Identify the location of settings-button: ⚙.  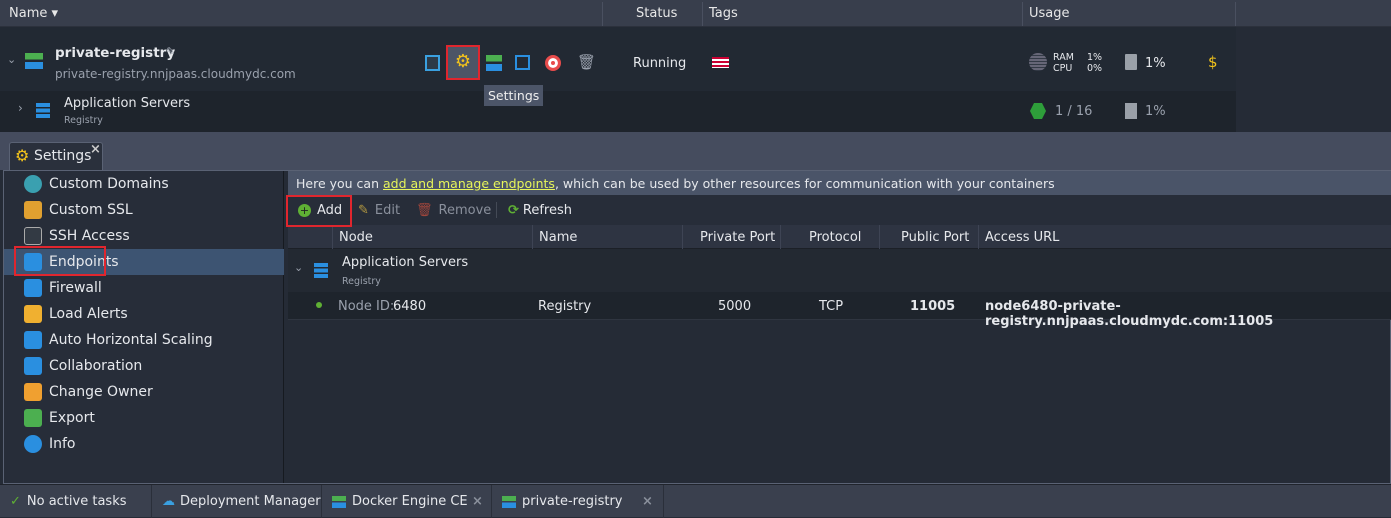
(463, 62).